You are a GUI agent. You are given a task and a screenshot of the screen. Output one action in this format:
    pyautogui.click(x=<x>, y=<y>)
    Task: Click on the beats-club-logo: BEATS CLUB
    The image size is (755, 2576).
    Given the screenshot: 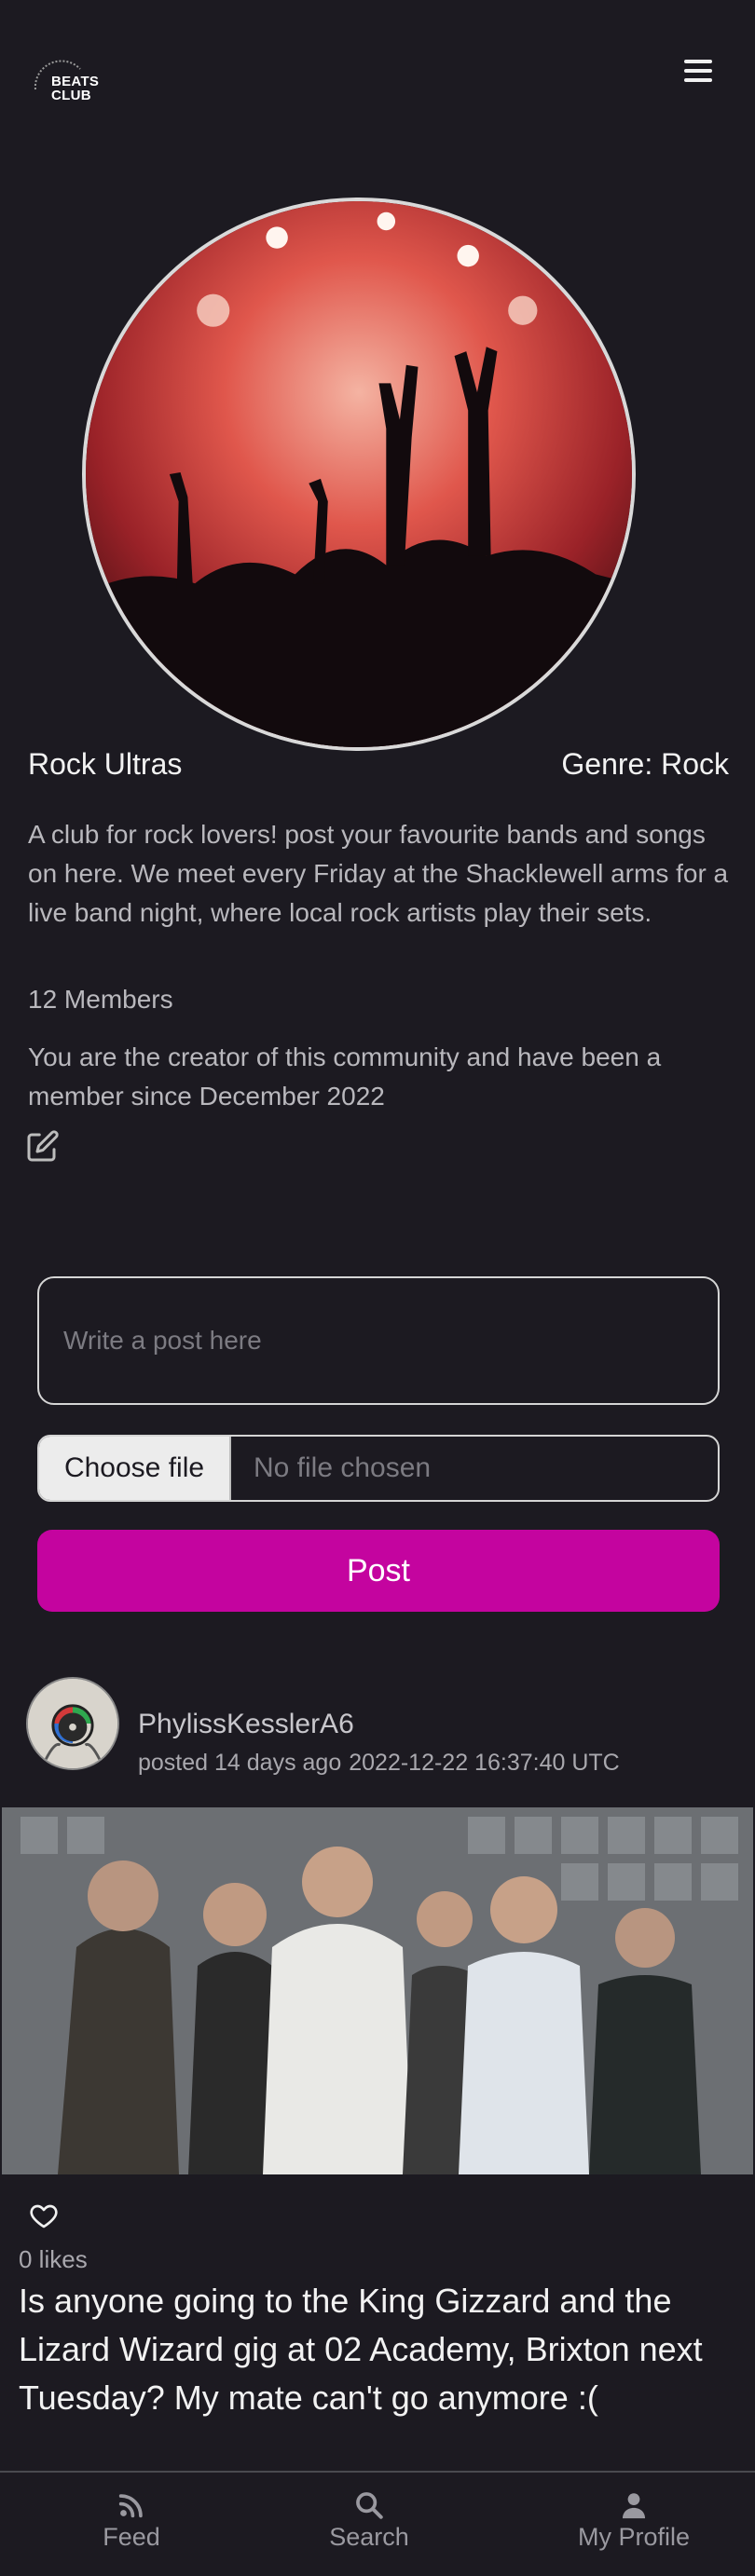 What is the action you would take?
    pyautogui.click(x=62, y=83)
    